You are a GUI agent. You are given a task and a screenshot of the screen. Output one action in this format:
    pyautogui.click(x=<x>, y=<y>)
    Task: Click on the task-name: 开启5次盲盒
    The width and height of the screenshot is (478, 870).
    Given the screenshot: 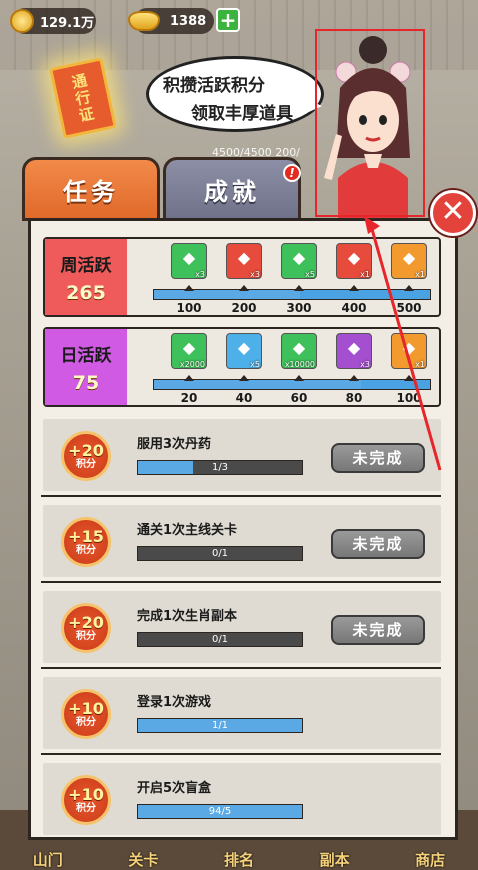 What is the action you would take?
    pyautogui.click(x=174, y=788)
    